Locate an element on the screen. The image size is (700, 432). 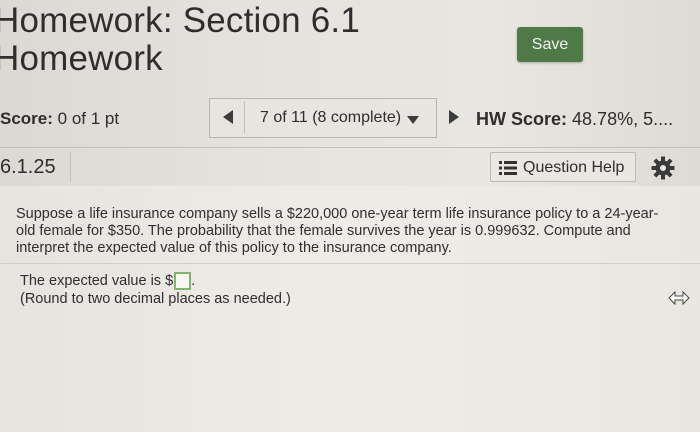
nav-divider is located at coordinates (244, 117).